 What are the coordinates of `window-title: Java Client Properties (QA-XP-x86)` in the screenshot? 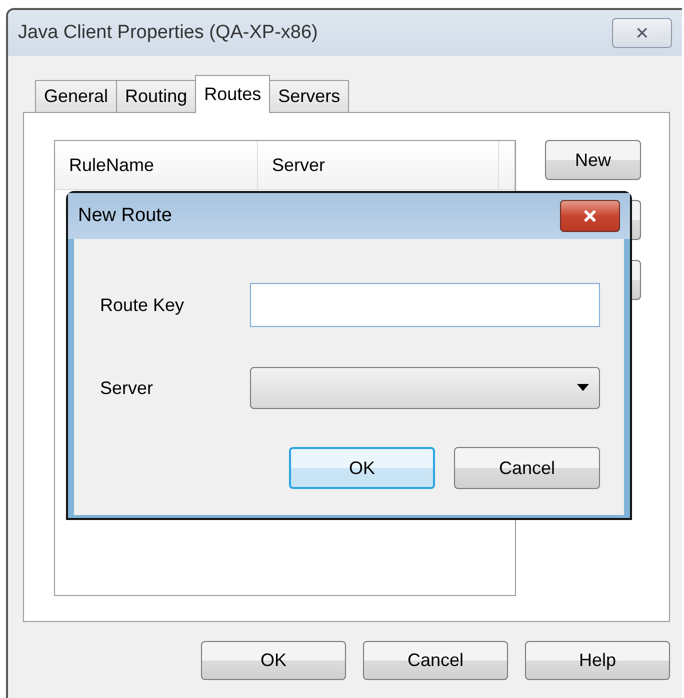 It's located at (168, 33).